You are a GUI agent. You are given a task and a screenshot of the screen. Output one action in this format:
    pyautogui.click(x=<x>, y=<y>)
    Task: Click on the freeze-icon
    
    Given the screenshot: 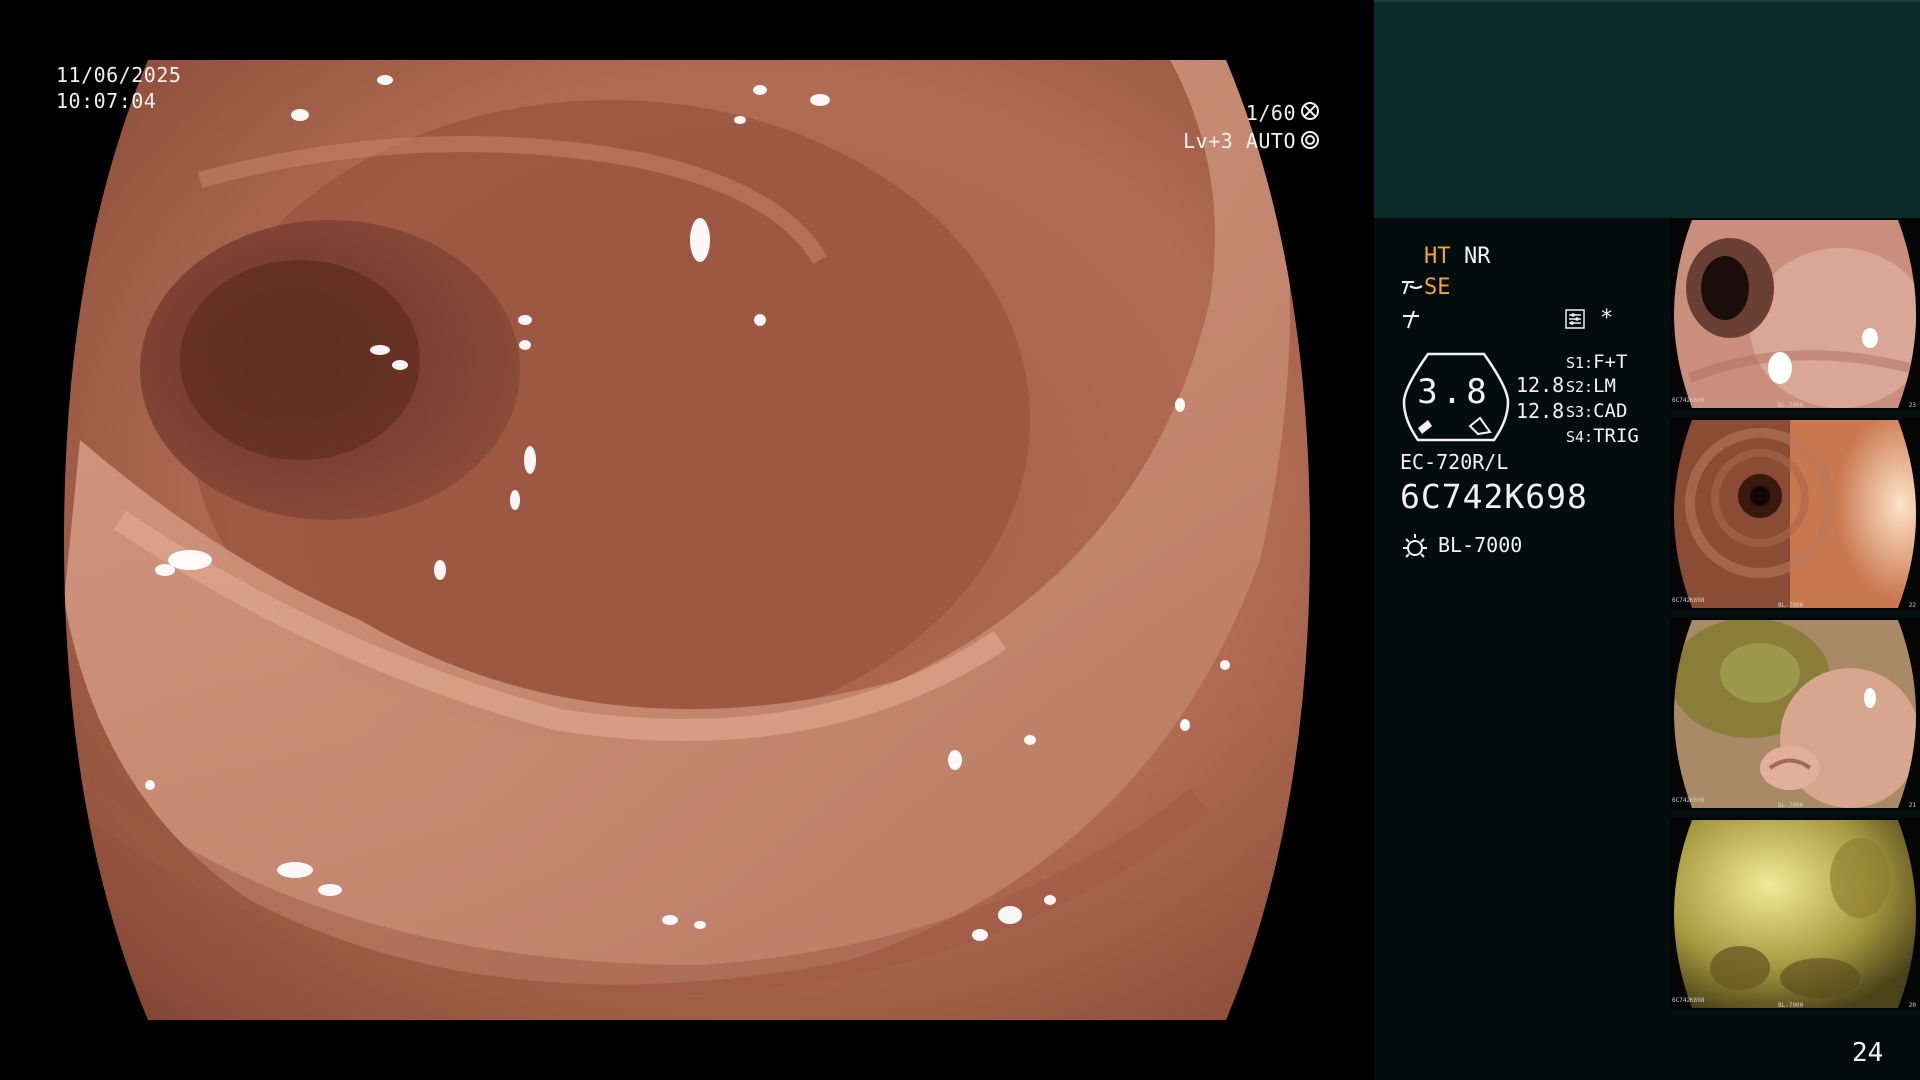 What is the action you would take?
    pyautogui.click(x=1411, y=319)
    